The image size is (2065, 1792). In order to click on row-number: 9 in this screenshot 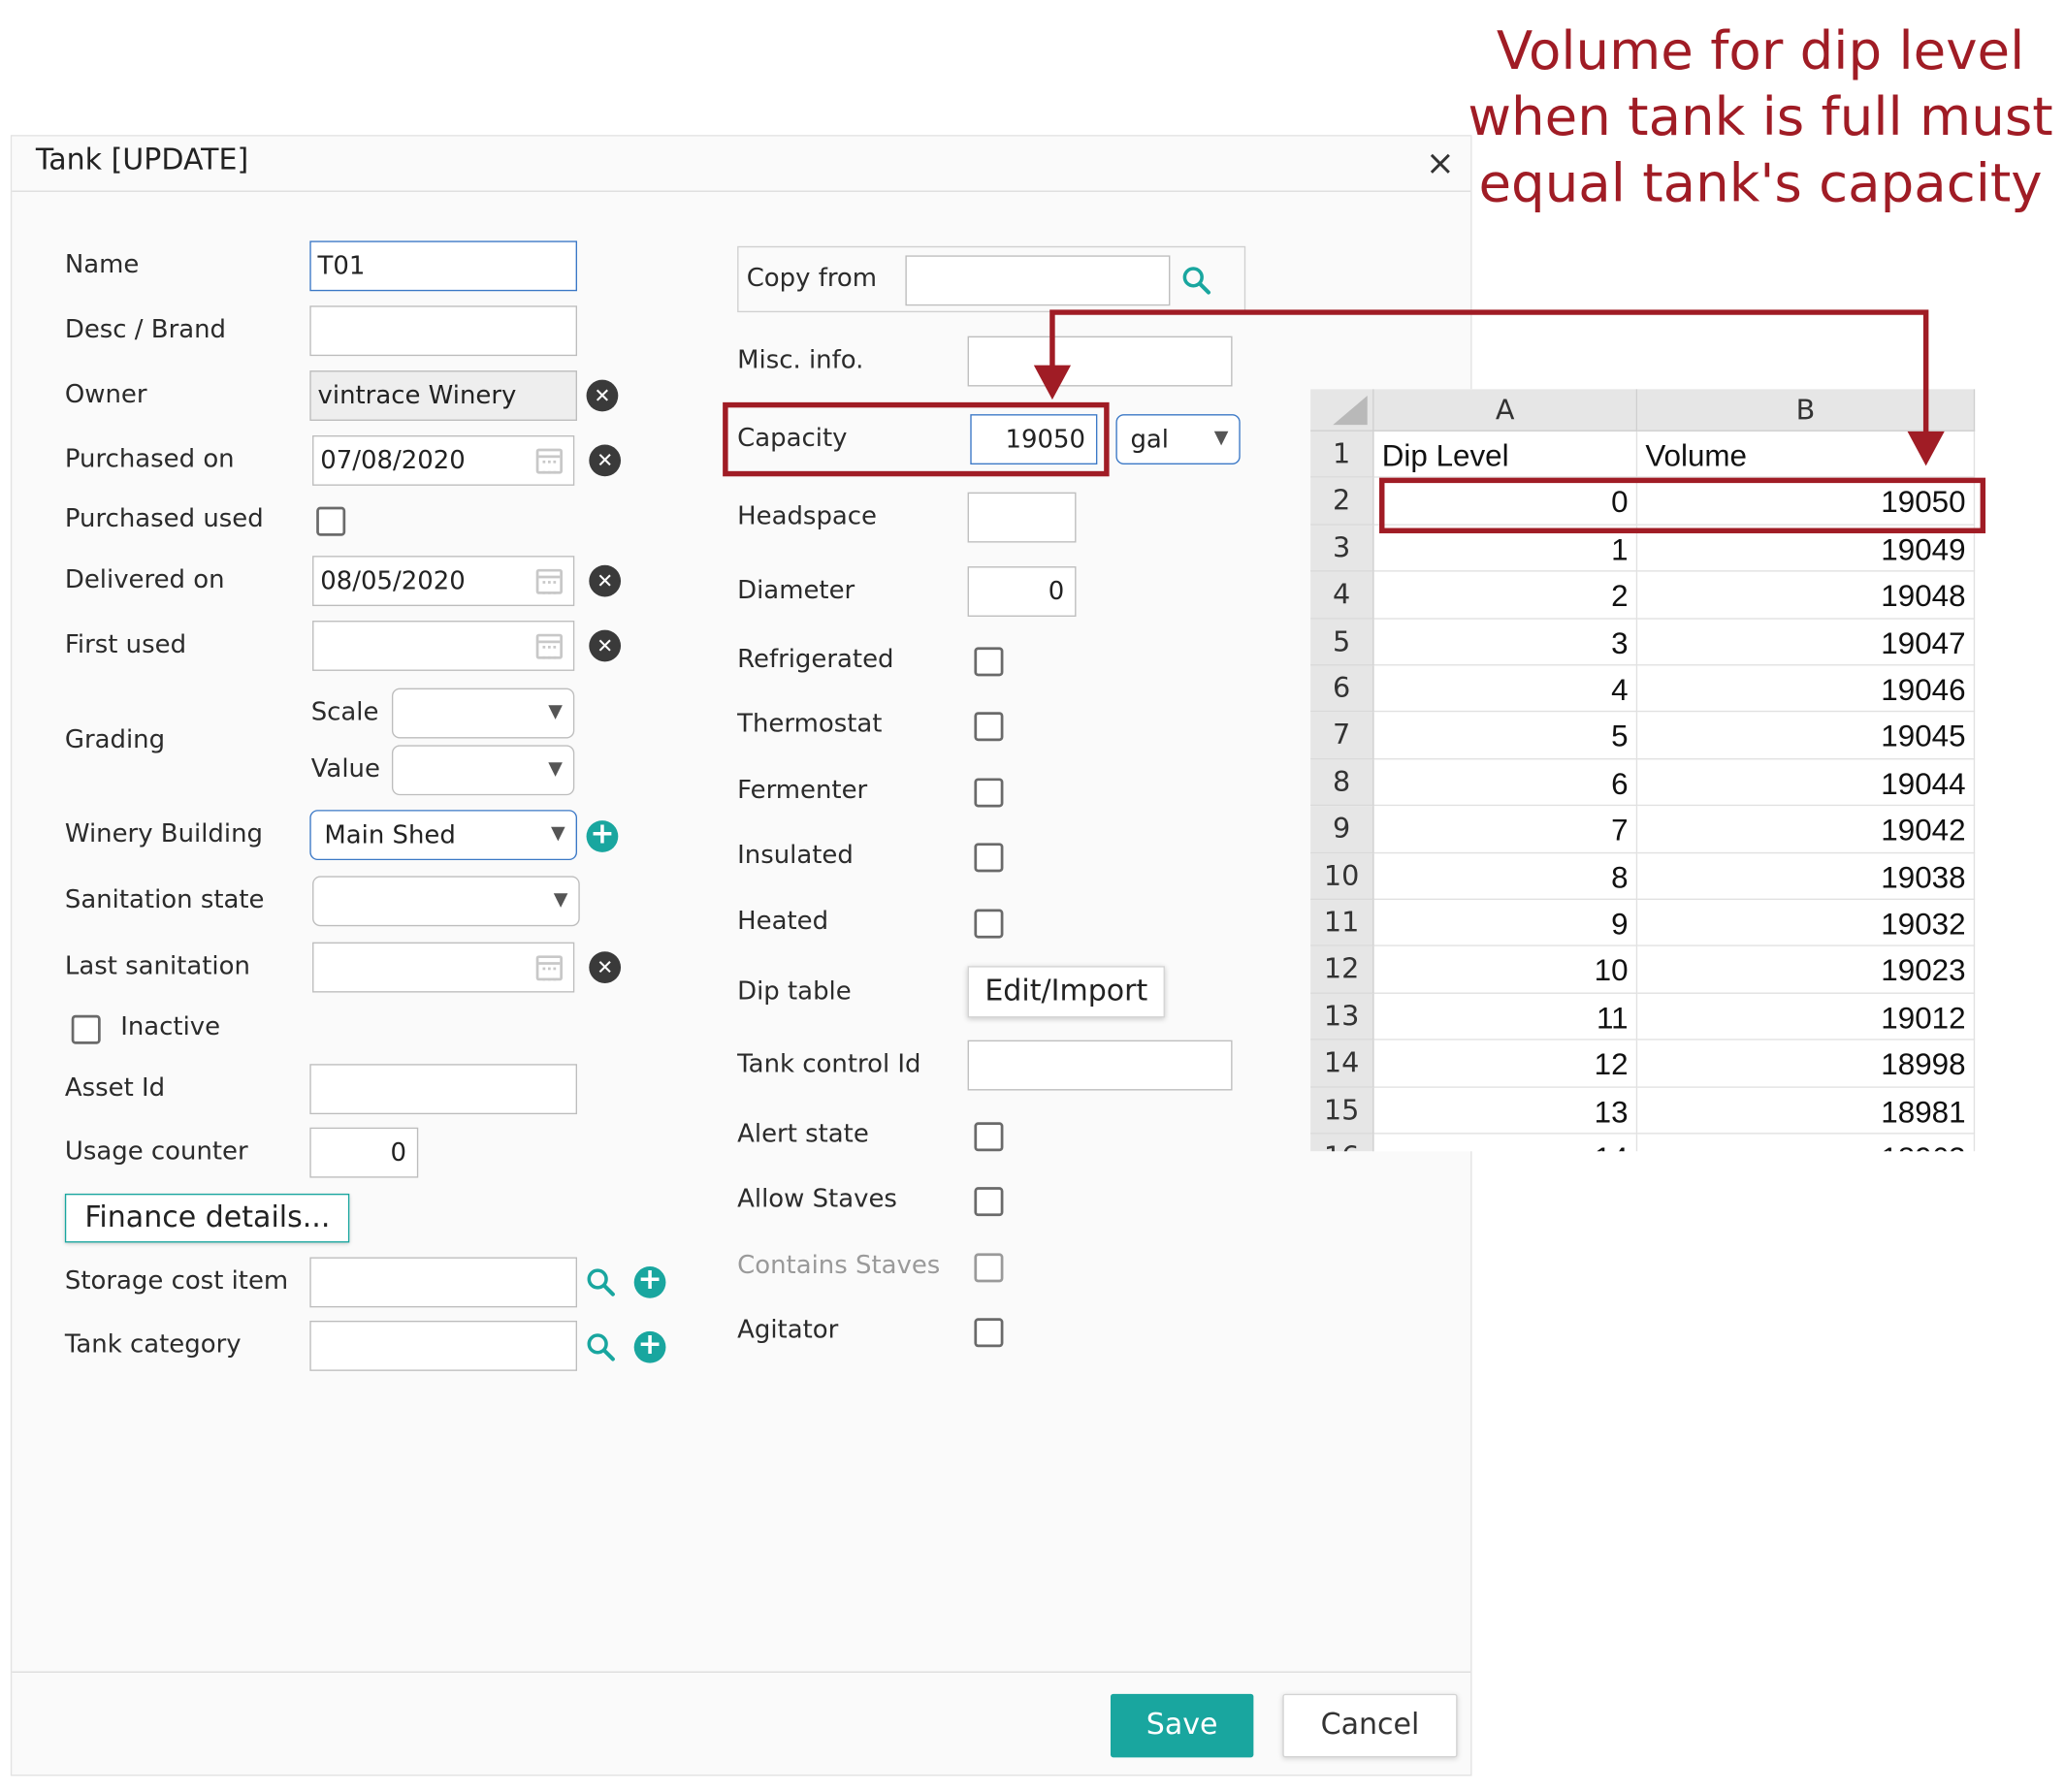, I will do `click(1342, 829)`.